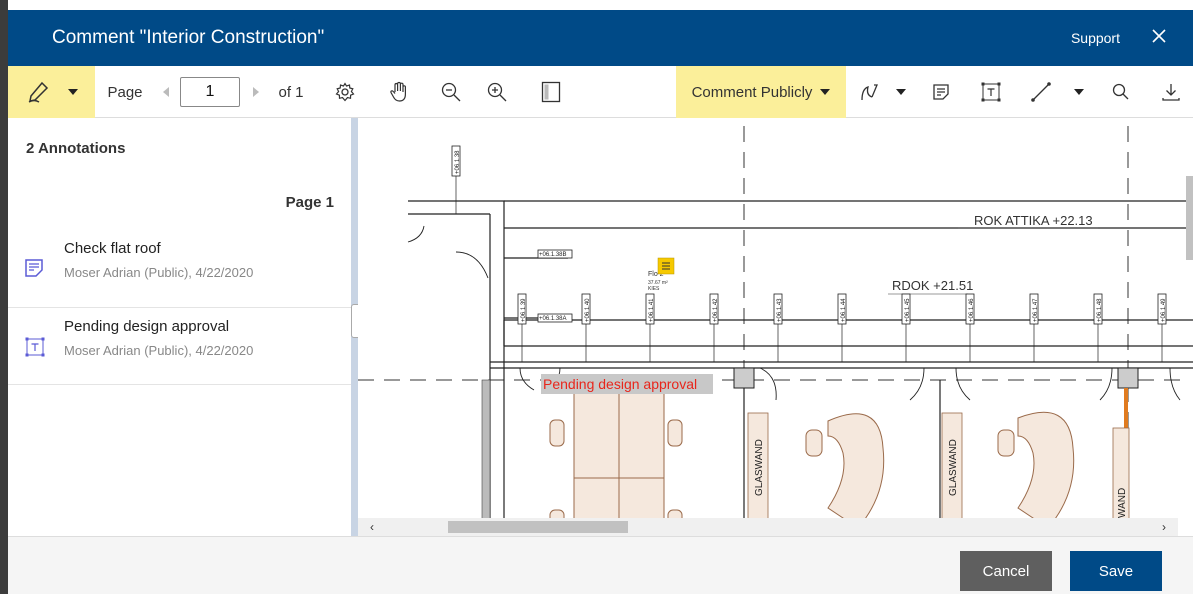 The height and width of the screenshot is (594, 1193). I want to click on zoom-in-icon, so click(497, 92).